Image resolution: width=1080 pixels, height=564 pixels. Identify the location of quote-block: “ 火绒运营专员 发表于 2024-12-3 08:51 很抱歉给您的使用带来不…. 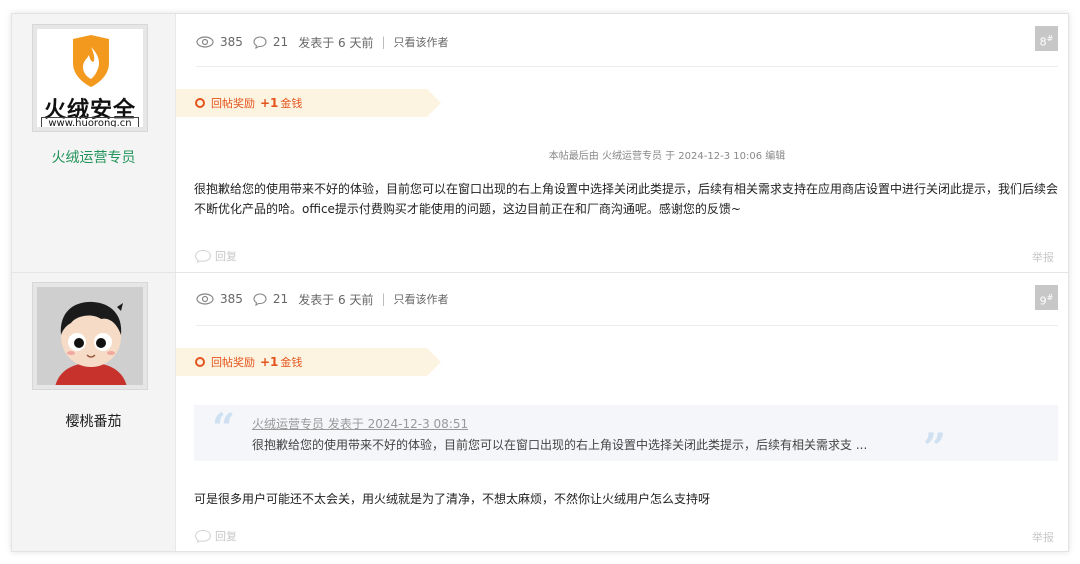
(626, 438).